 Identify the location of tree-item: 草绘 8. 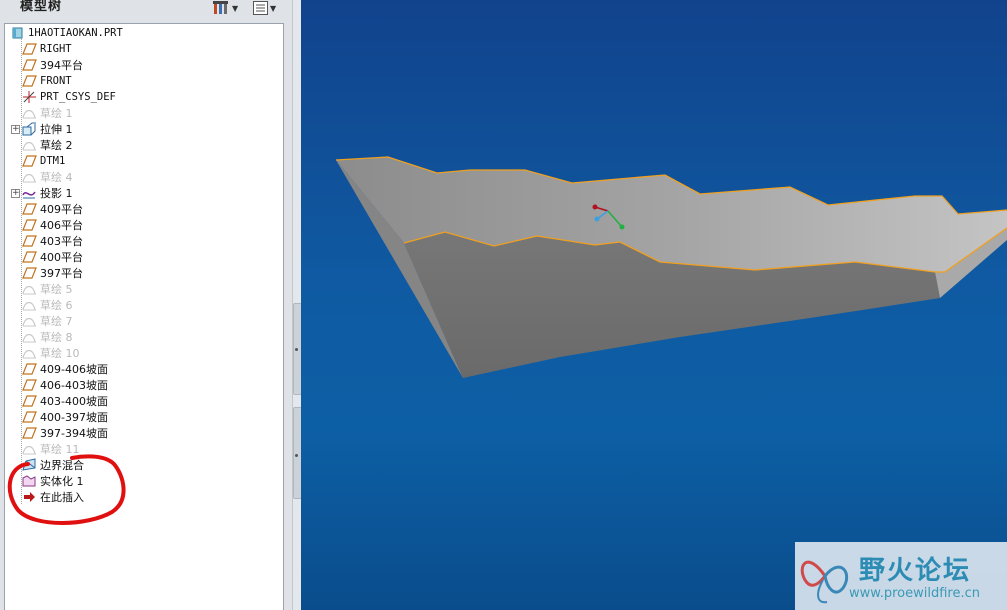
(42, 337).